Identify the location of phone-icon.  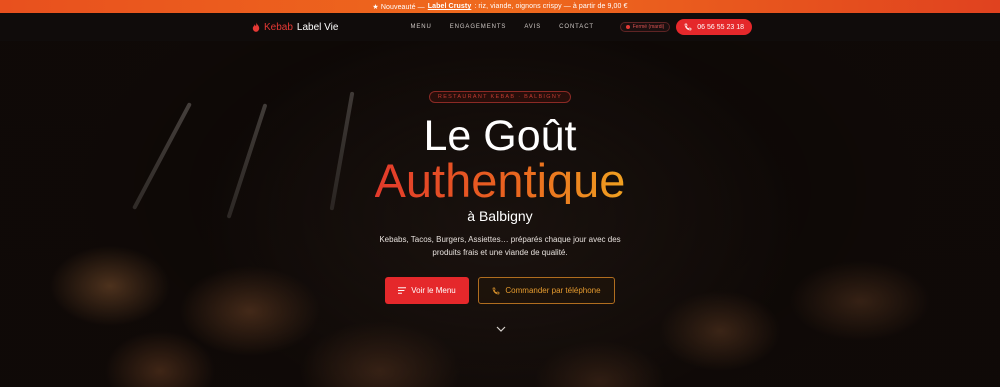
(688, 27).